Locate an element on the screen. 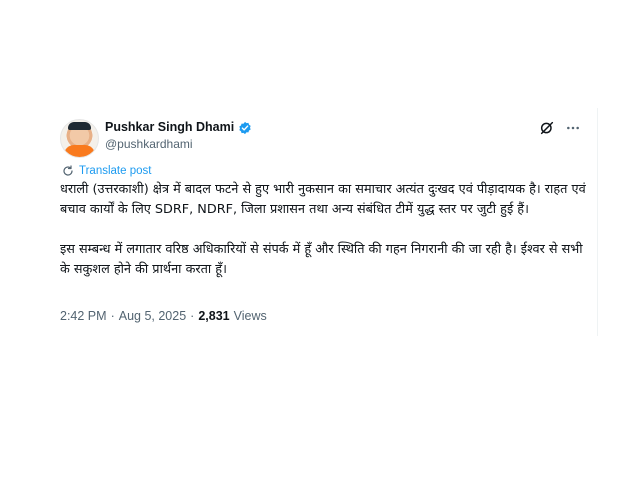  avatar-cap is located at coordinates (79, 126).